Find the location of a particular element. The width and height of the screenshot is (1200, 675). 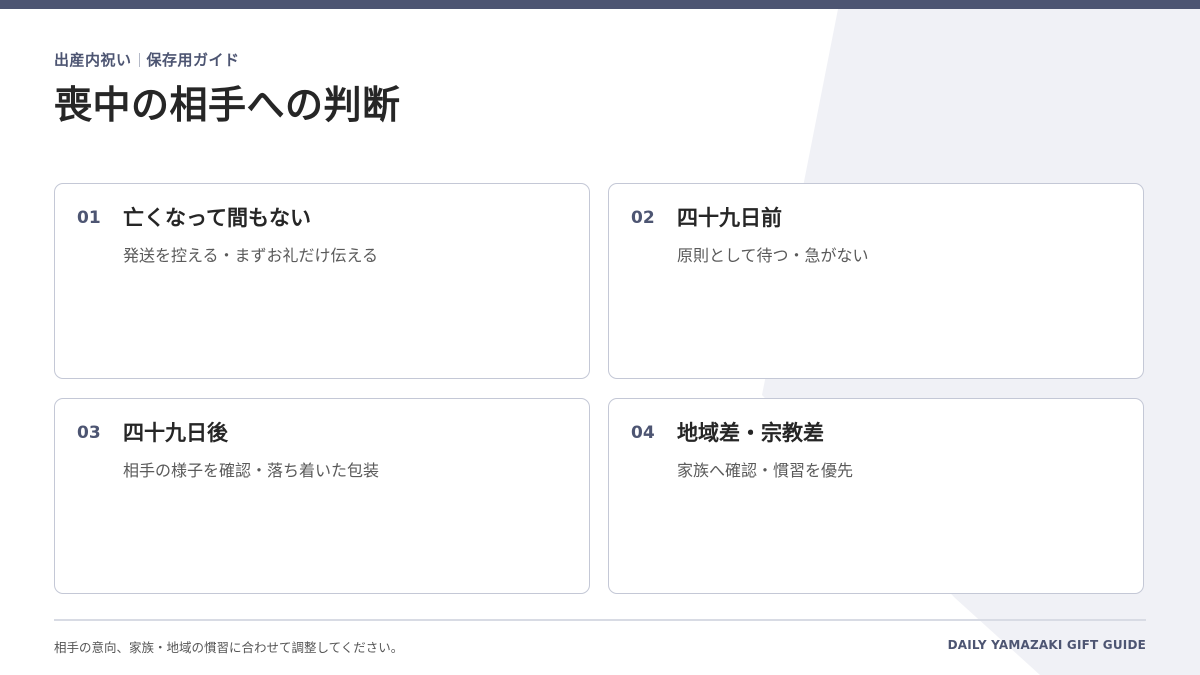

card-2: 02 四十九日前 原則として待つ・急がない is located at coordinates (876, 281).